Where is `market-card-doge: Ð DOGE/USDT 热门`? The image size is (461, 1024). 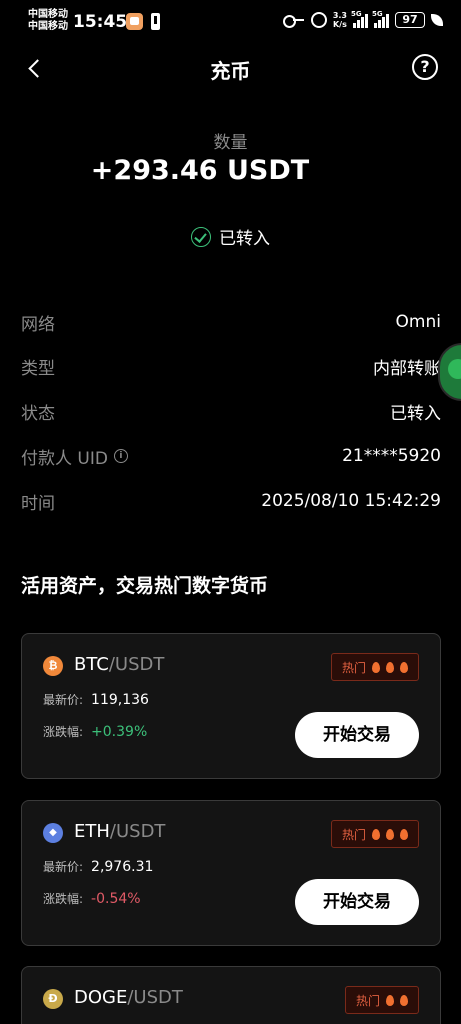
market-card-doge: Ð DOGE/USDT 热门 is located at coordinates (231, 995).